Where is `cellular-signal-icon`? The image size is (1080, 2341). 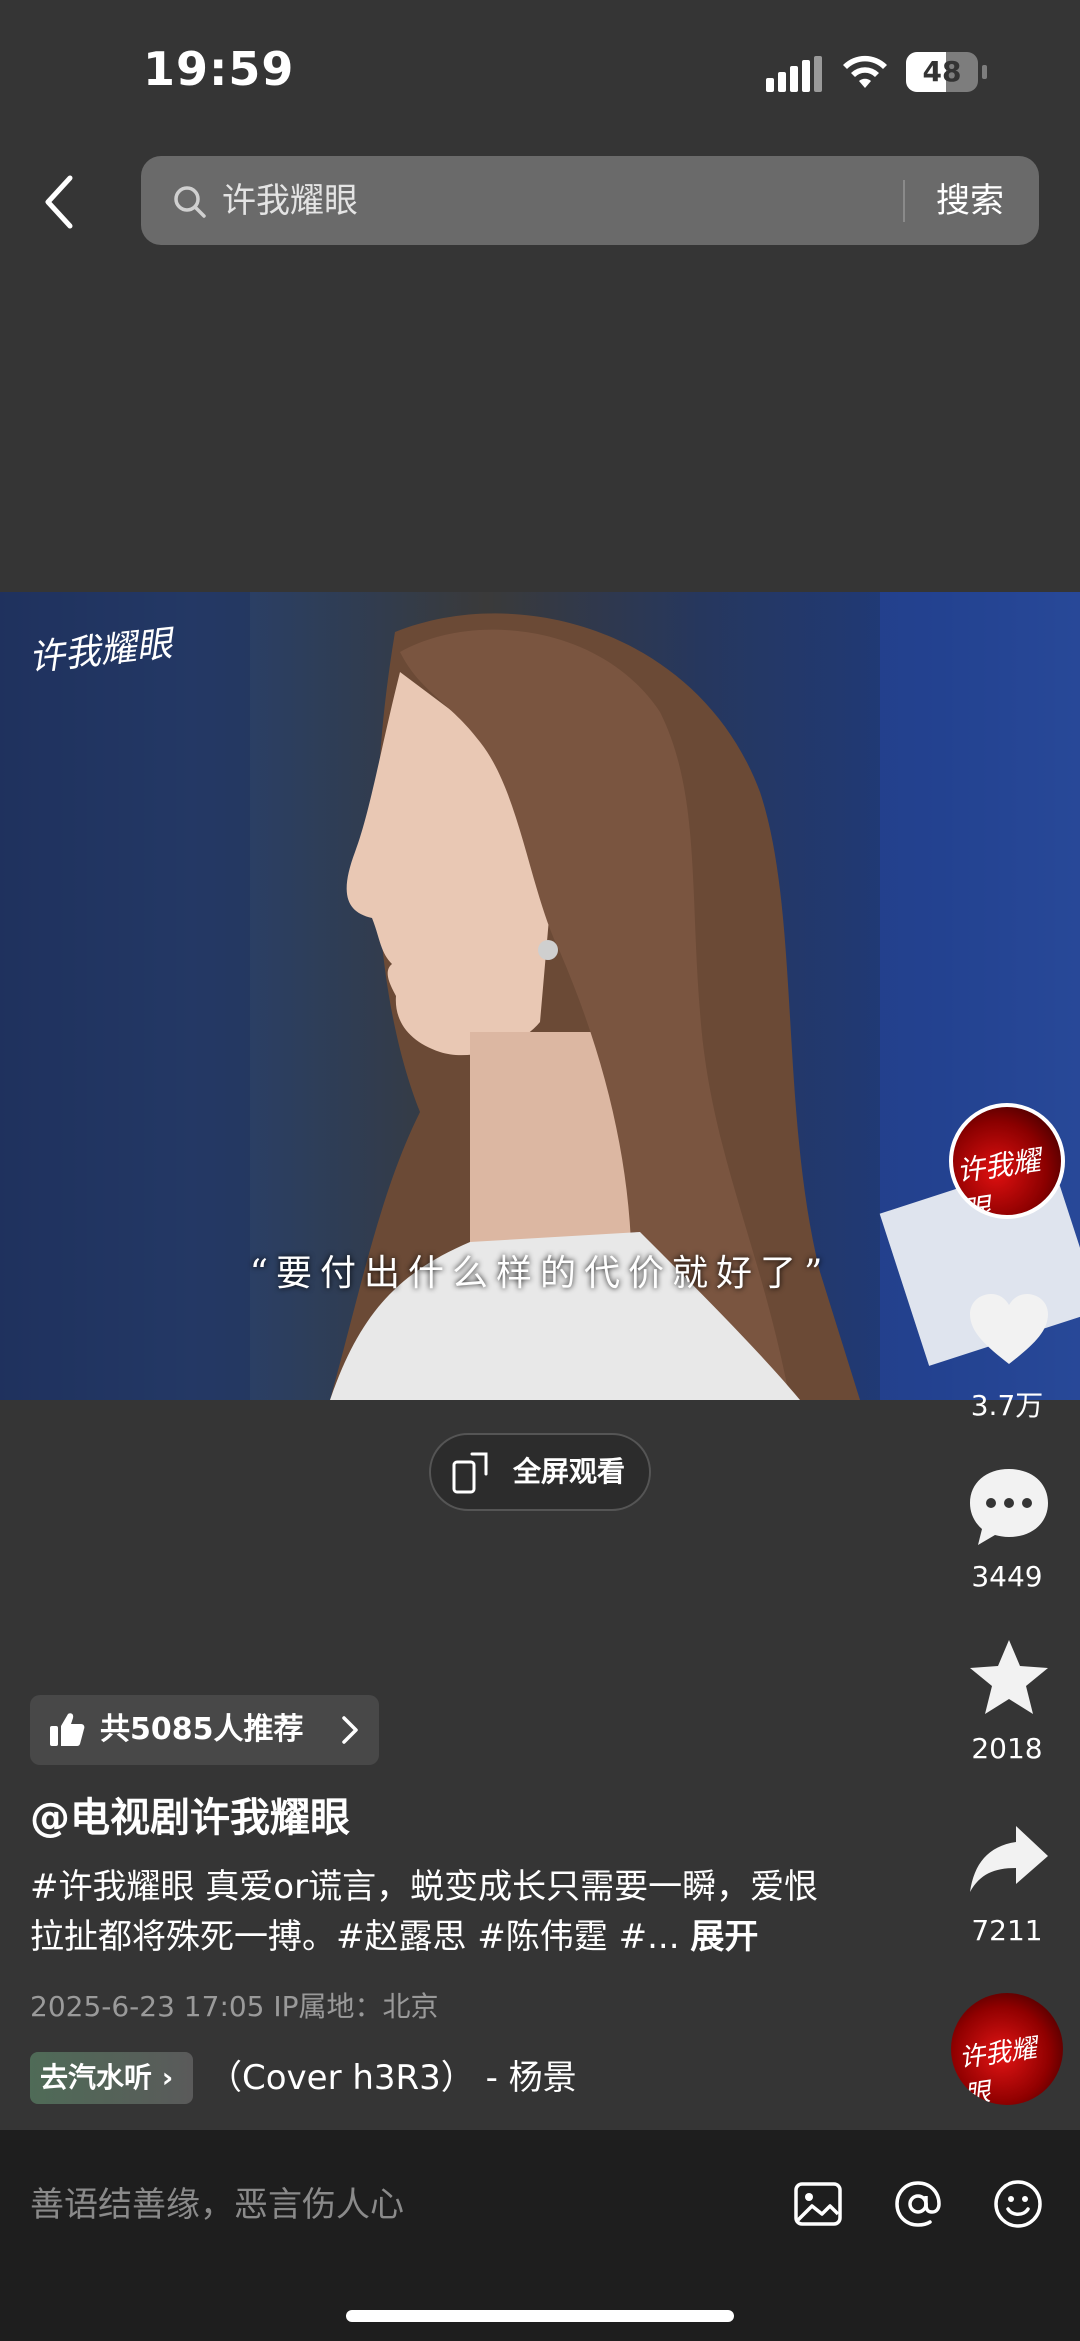 cellular-signal-icon is located at coordinates (794, 74).